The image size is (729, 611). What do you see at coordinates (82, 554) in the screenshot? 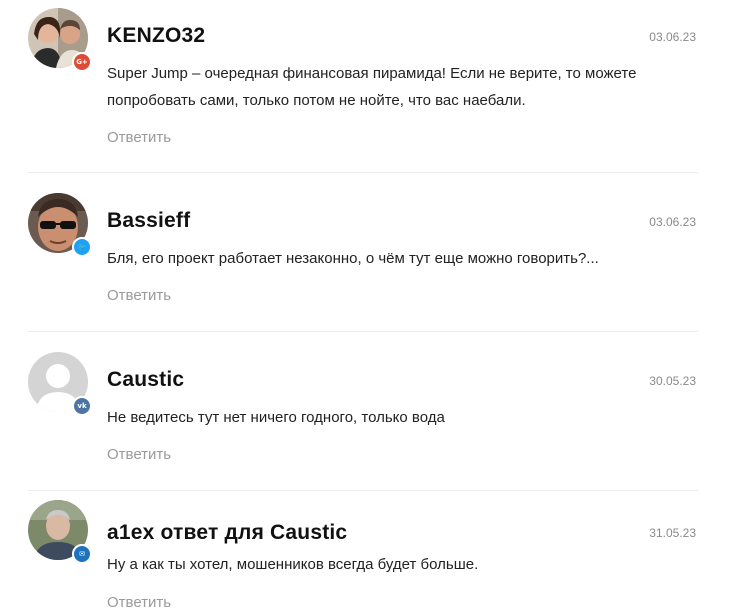
I see `email-icon: ✉` at bounding box center [82, 554].